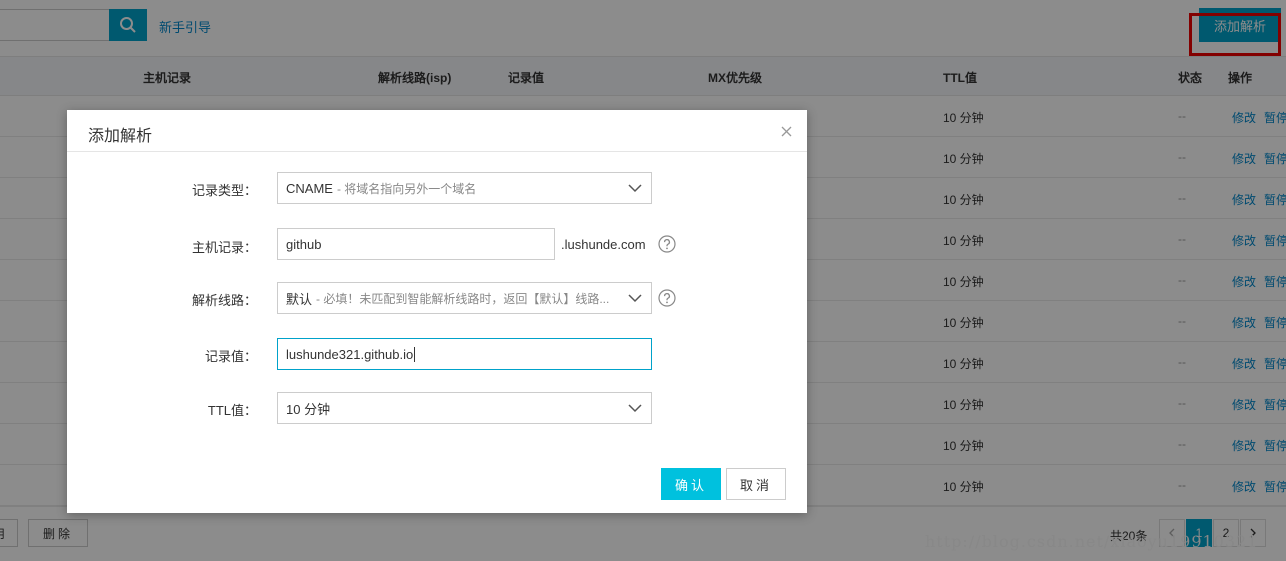 The height and width of the screenshot is (561, 1286). Describe the element at coordinates (232, 410) in the screenshot. I see `ttl-label: TTL值：` at that location.